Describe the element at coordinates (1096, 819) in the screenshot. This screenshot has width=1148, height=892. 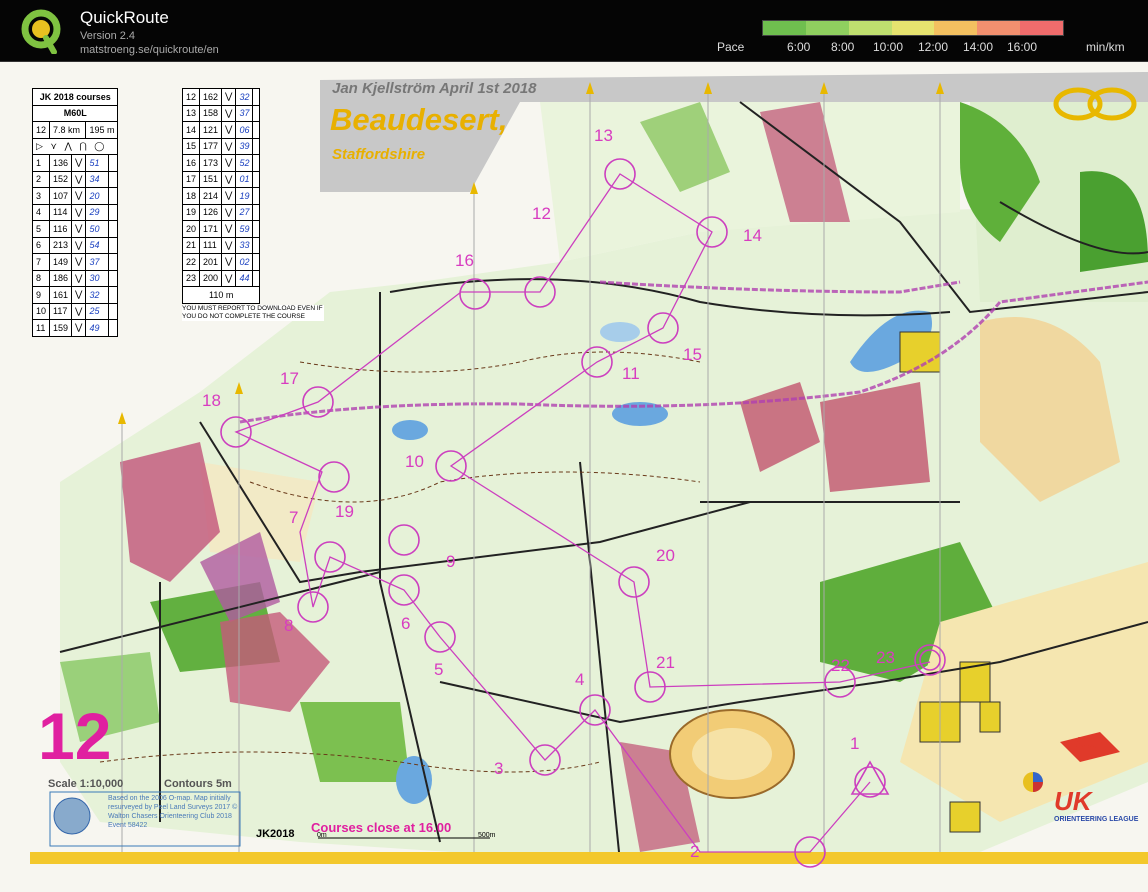
I see `uk-logo-sub: ORIENTEERING LEAGUE` at that location.